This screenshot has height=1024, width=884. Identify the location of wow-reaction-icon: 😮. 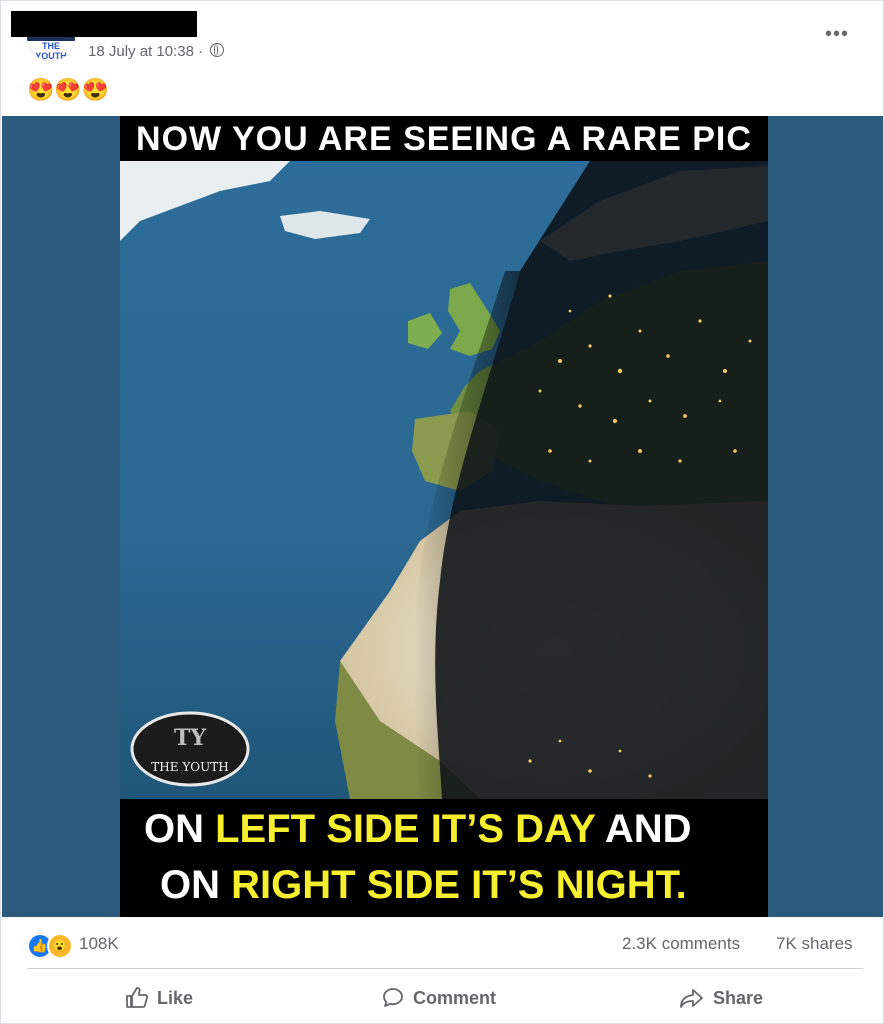
(60, 946).